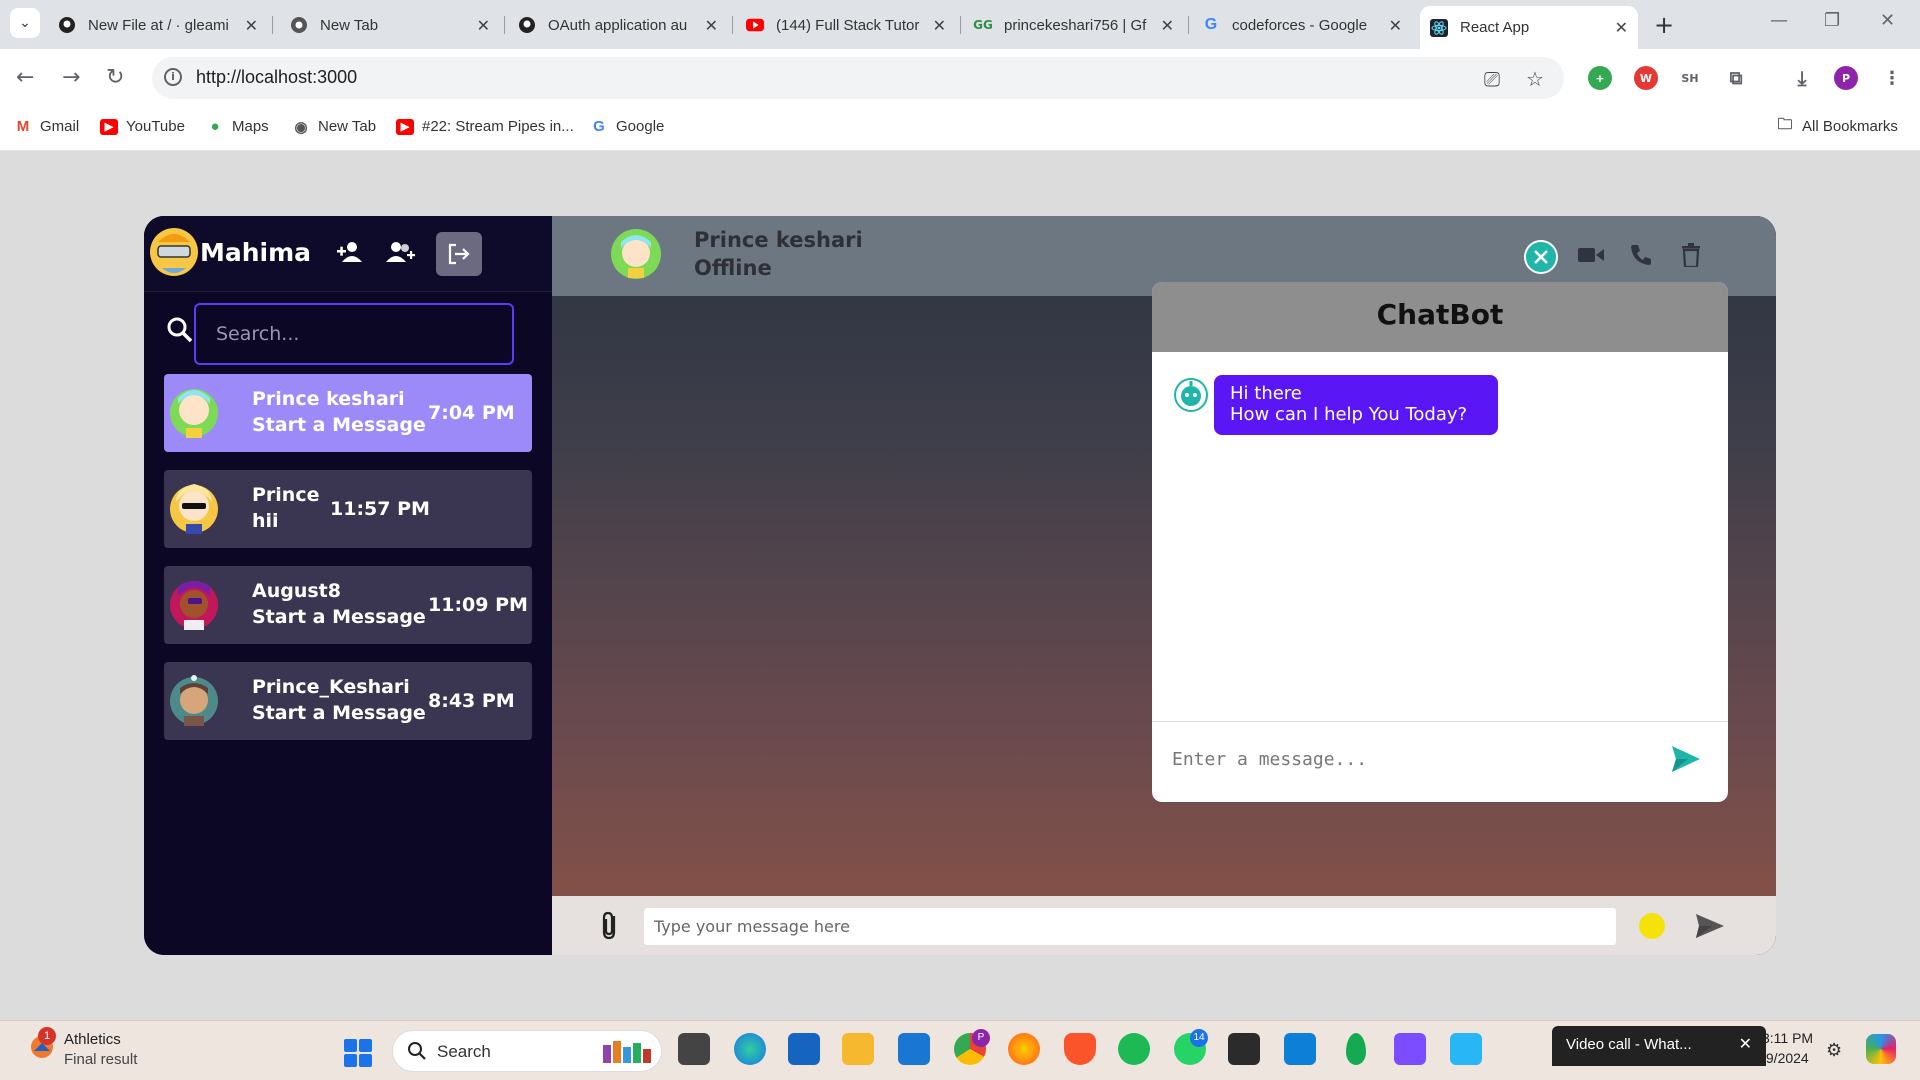 This screenshot has height=1080, width=1920. I want to click on reload-icon: ↻, so click(115, 77).